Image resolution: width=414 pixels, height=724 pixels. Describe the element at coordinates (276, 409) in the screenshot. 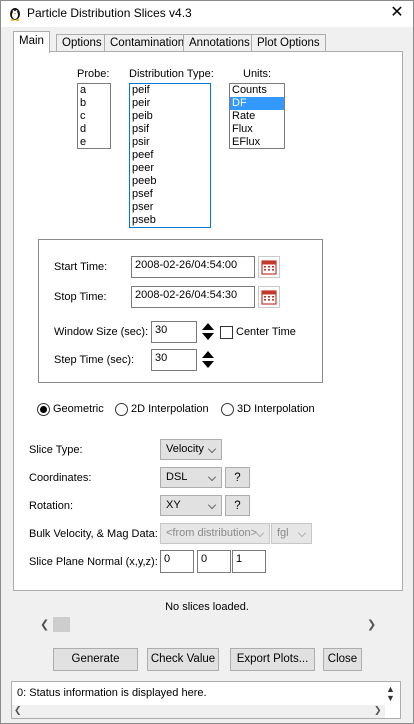

I see `3d-interpolation-label: 3D Interpolation` at that location.